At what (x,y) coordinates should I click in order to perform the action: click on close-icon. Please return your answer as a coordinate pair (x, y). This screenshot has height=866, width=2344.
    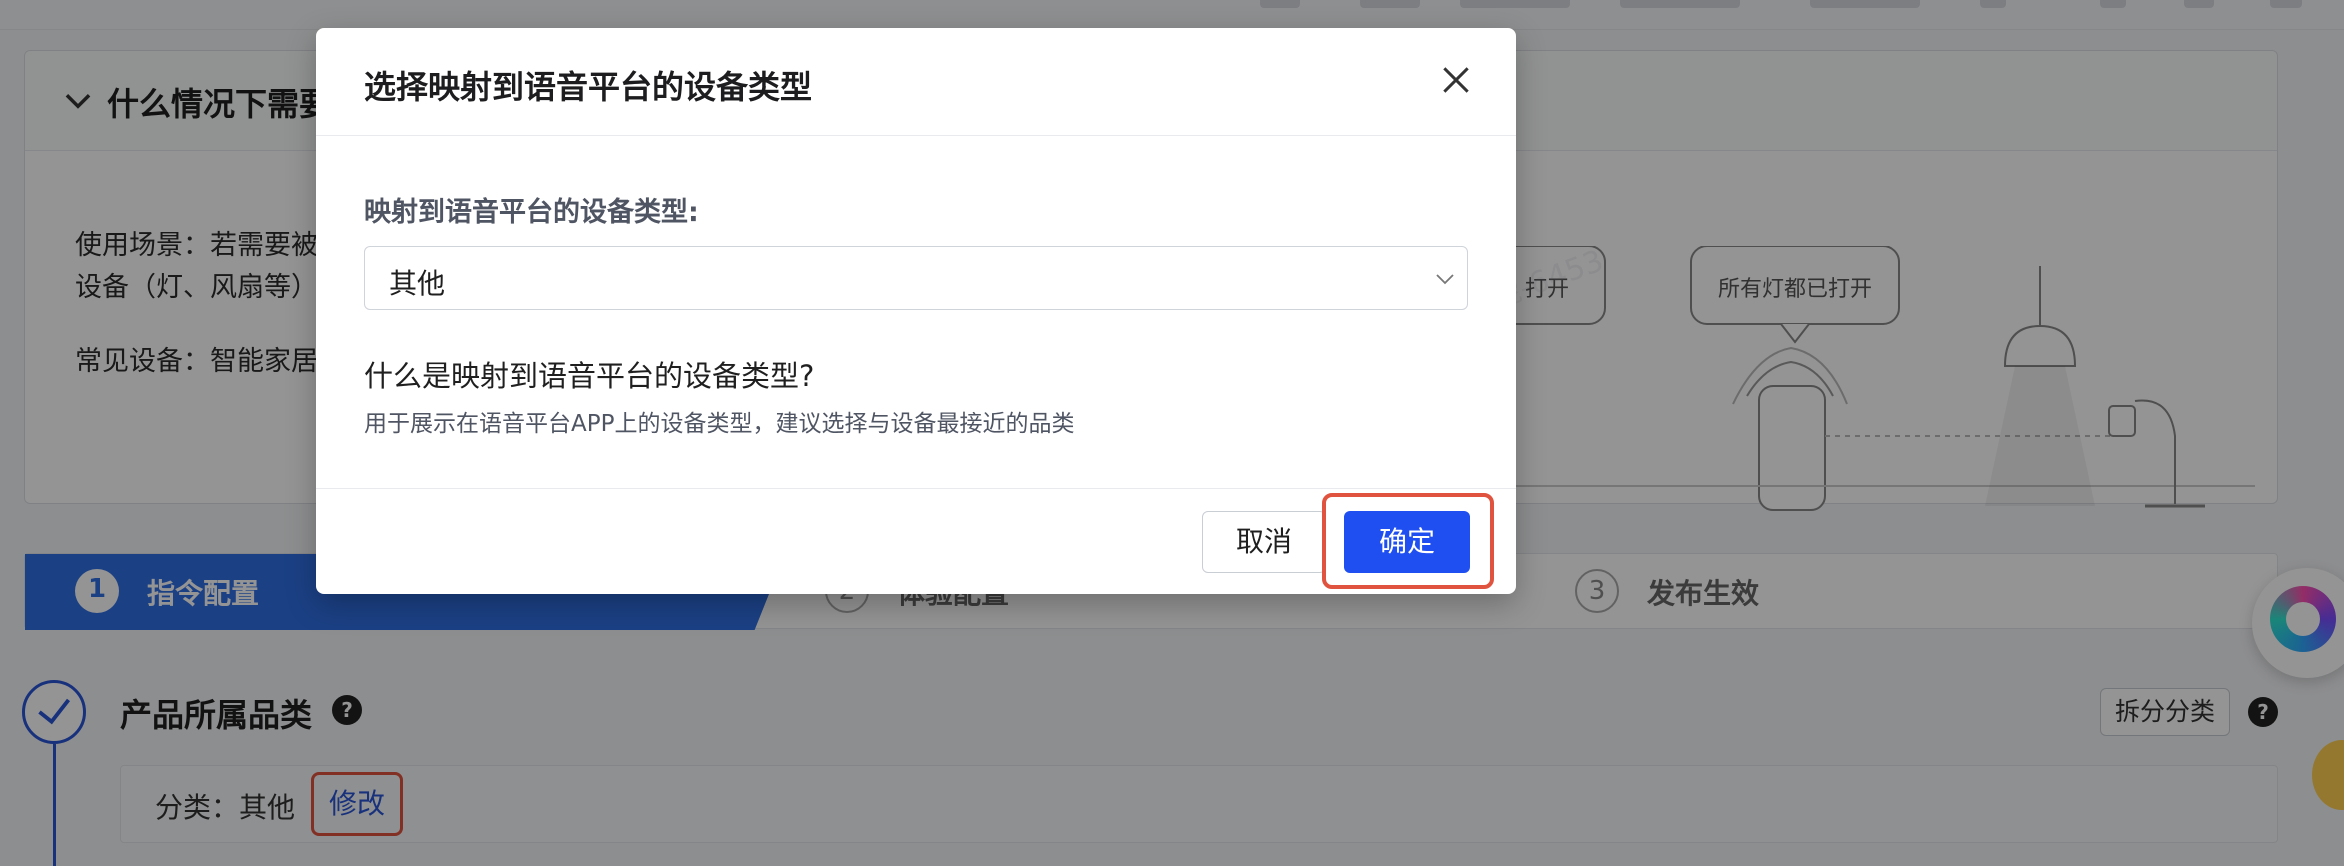
    Looking at the image, I should click on (1456, 80).